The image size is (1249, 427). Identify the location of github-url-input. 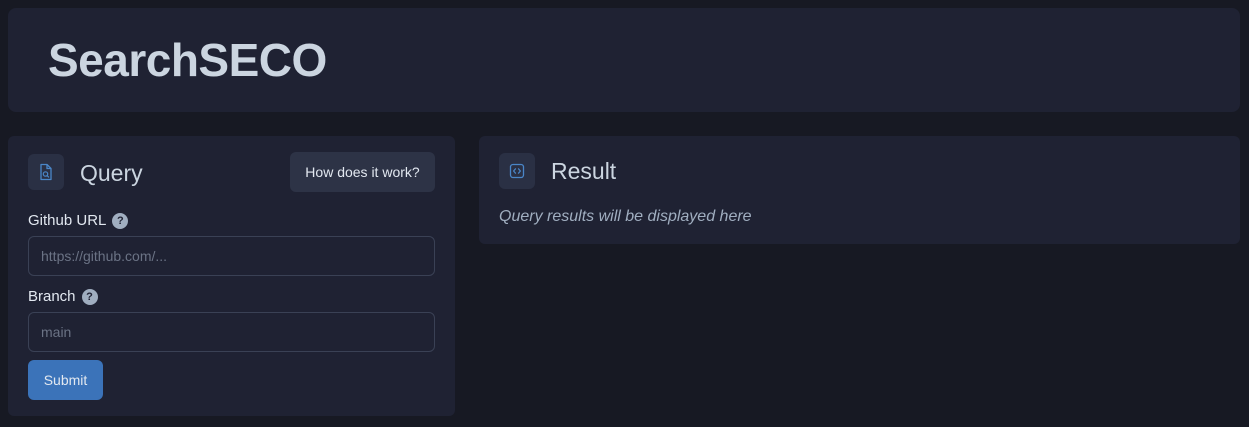
(231, 256).